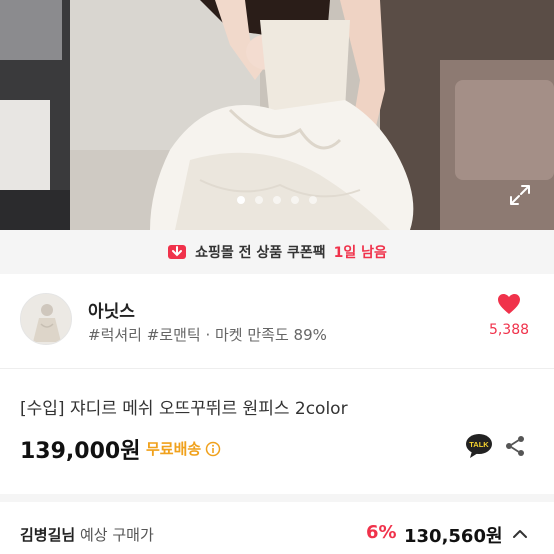  Describe the element at coordinates (520, 195) in the screenshot. I see `expand-icon` at that location.